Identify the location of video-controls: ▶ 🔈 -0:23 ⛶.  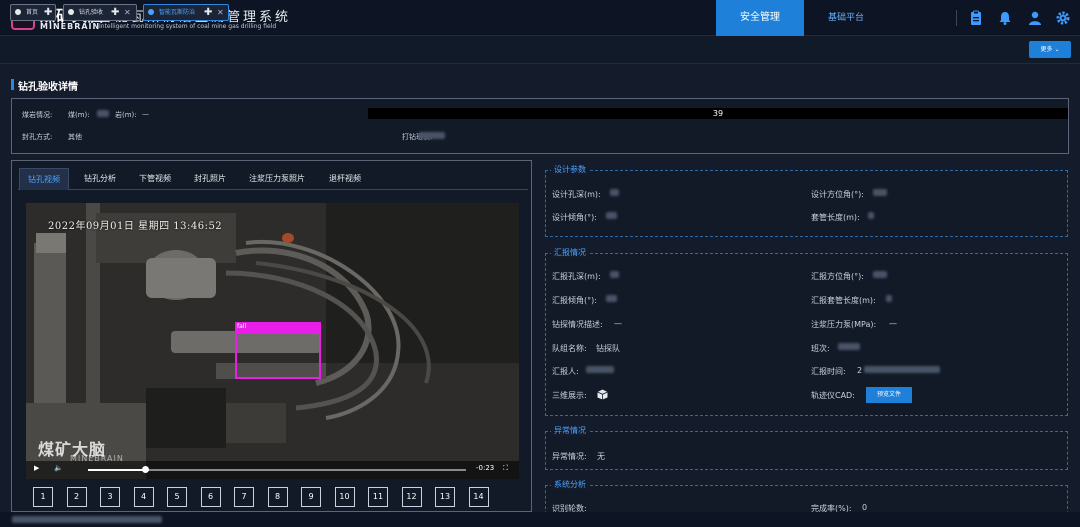
(272, 470).